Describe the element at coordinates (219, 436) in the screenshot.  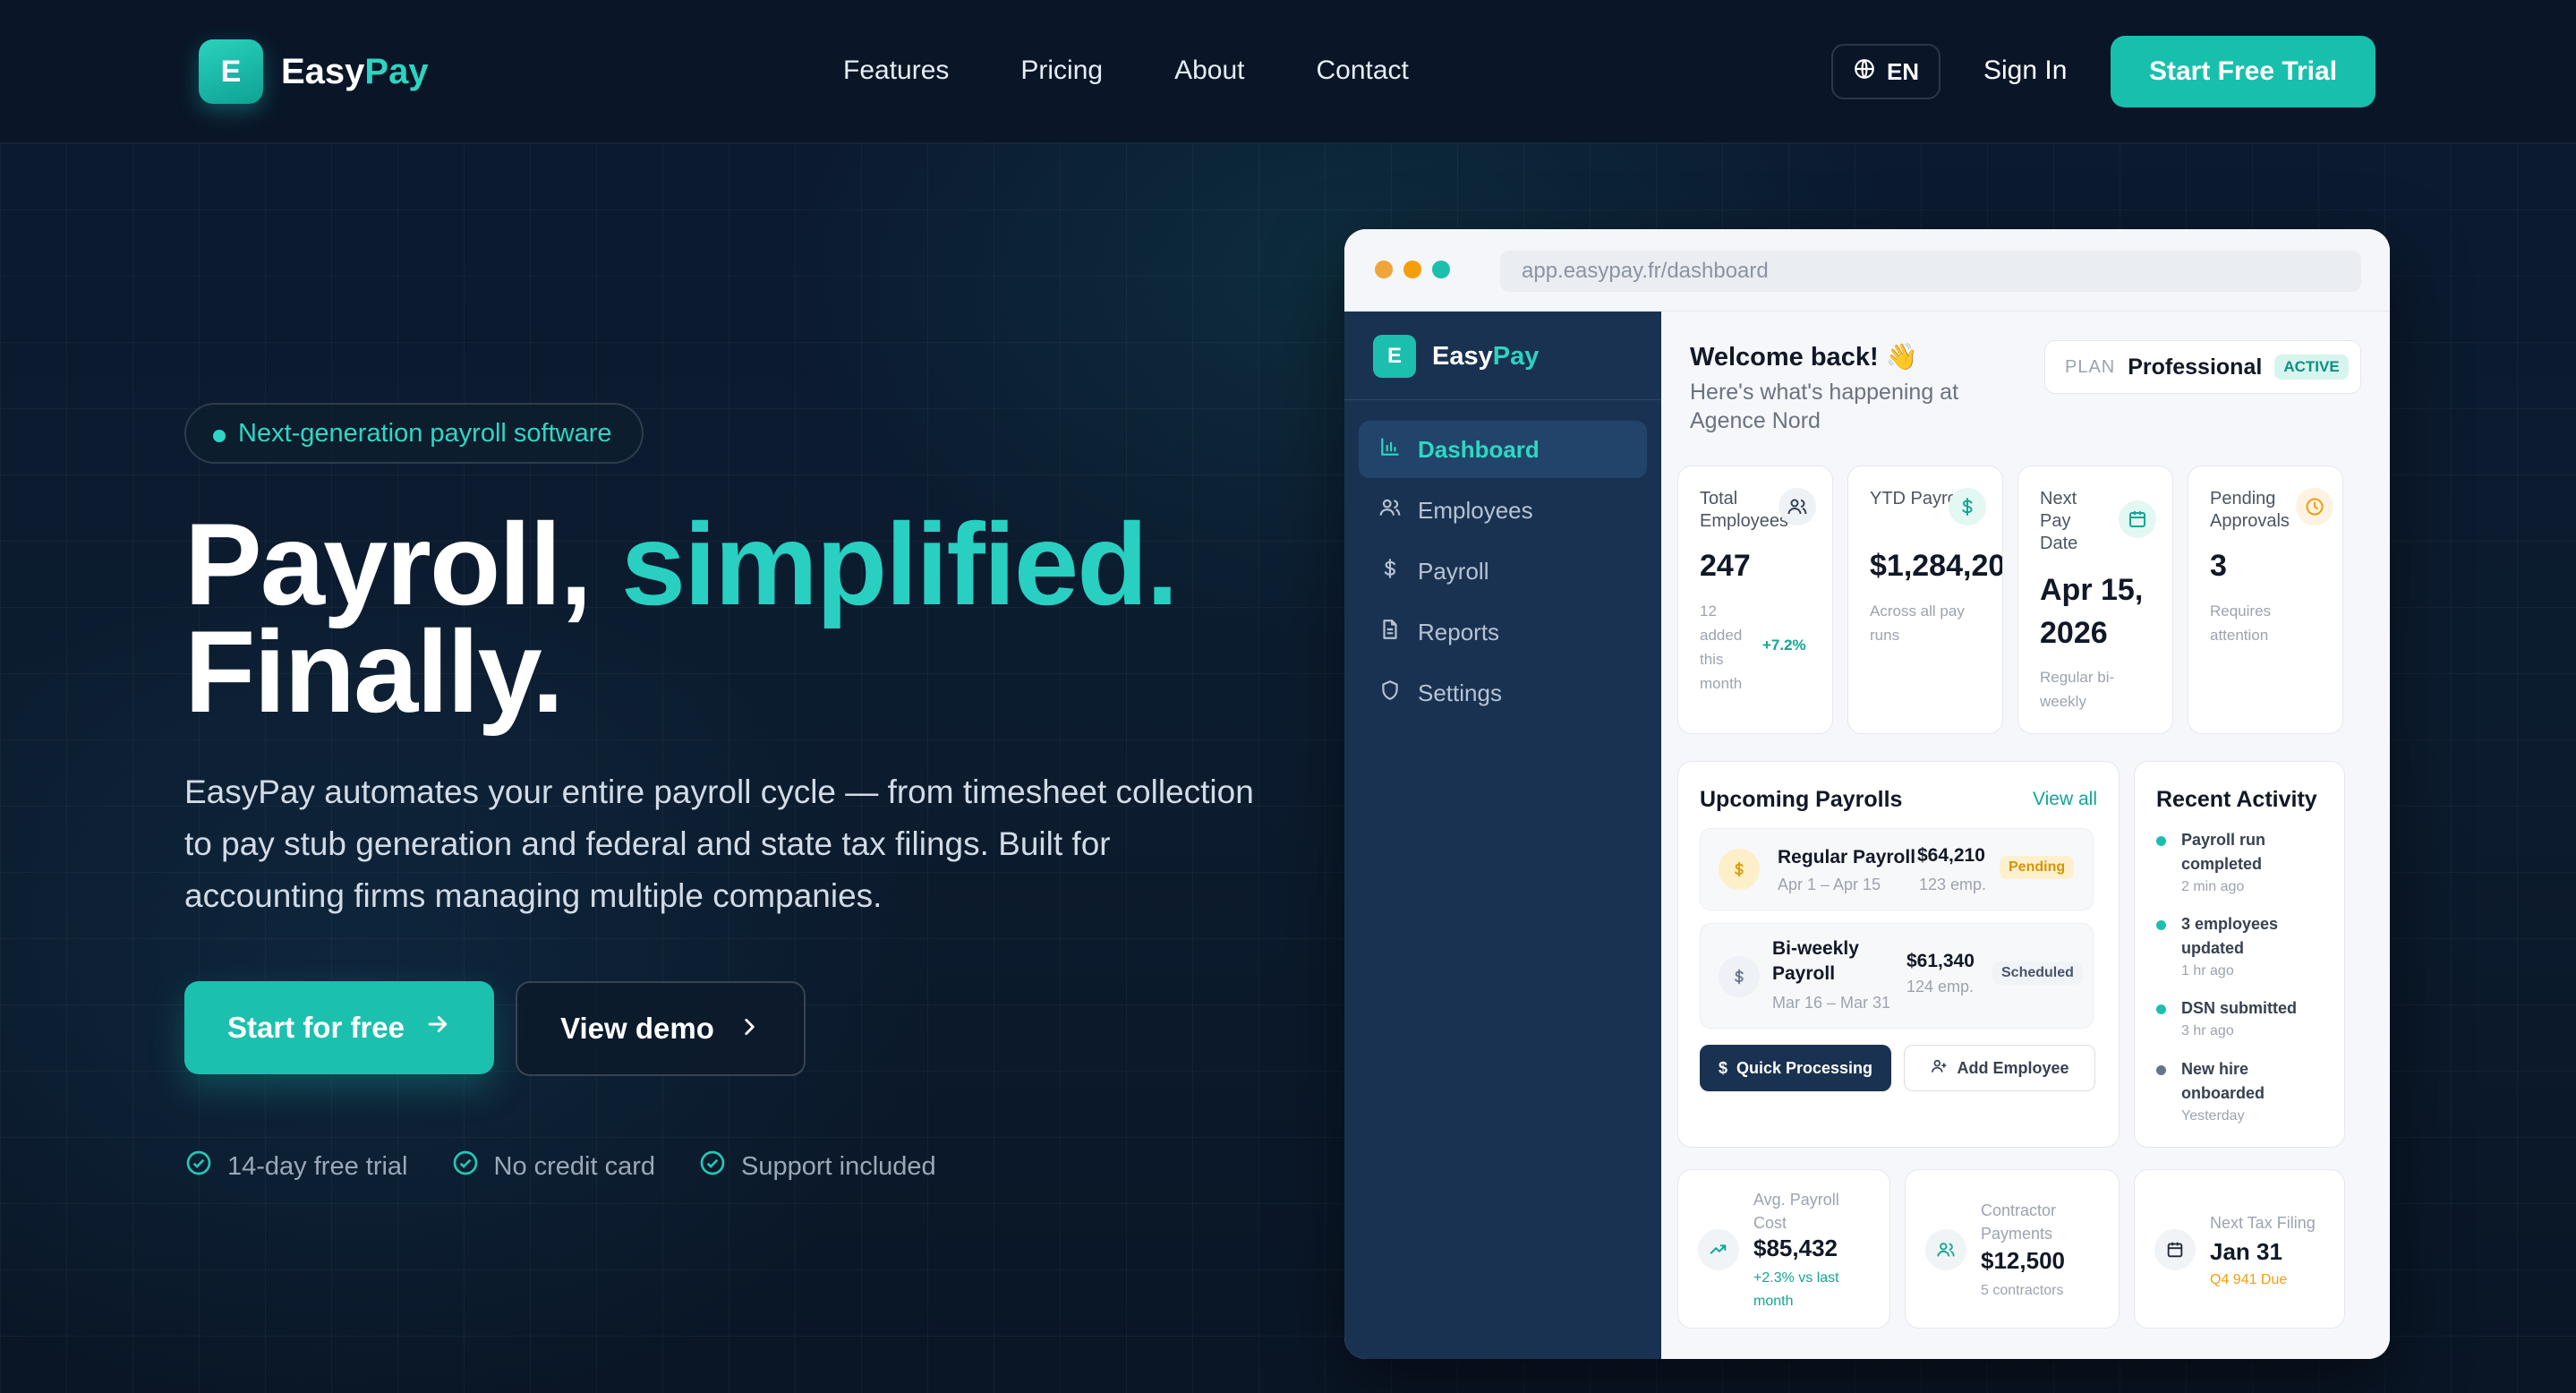
I see `badge-dot` at that location.